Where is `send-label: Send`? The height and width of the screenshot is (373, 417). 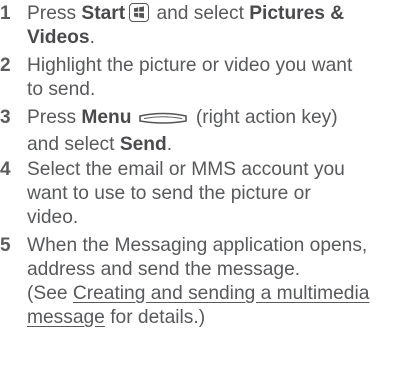
send-label: Send is located at coordinates (143, 144).